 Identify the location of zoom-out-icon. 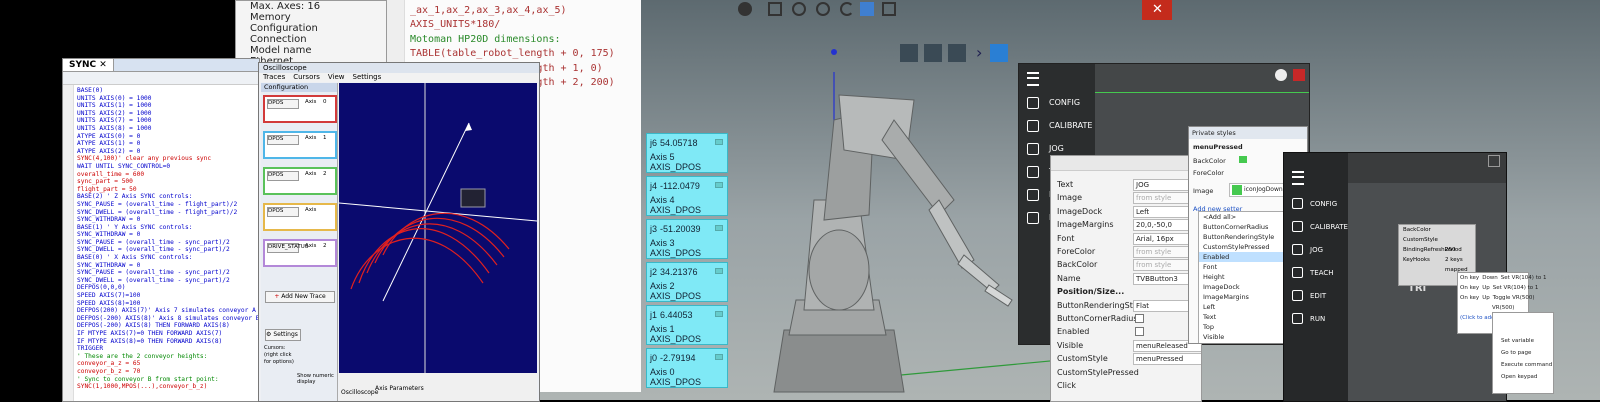
(823, 9).